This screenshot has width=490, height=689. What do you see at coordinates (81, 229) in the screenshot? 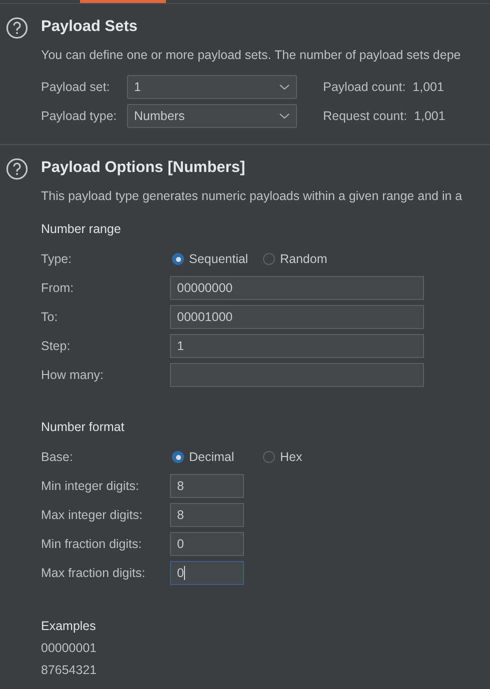
I see `group-heading: Number range` at bounding box center [81, 229].